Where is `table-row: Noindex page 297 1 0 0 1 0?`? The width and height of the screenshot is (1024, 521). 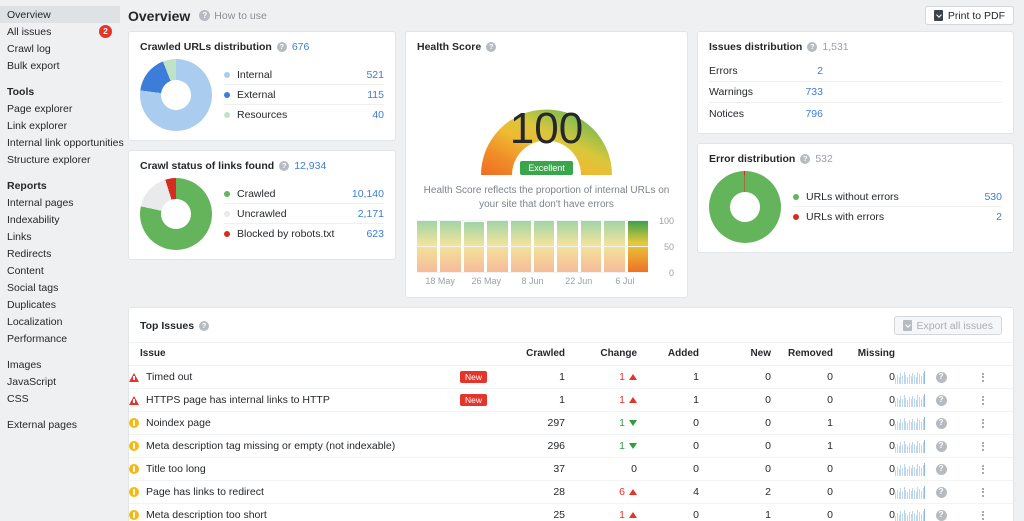 table-row: Noindex page 297 1 0 0 1 0? is located at coordinates (571, 423).